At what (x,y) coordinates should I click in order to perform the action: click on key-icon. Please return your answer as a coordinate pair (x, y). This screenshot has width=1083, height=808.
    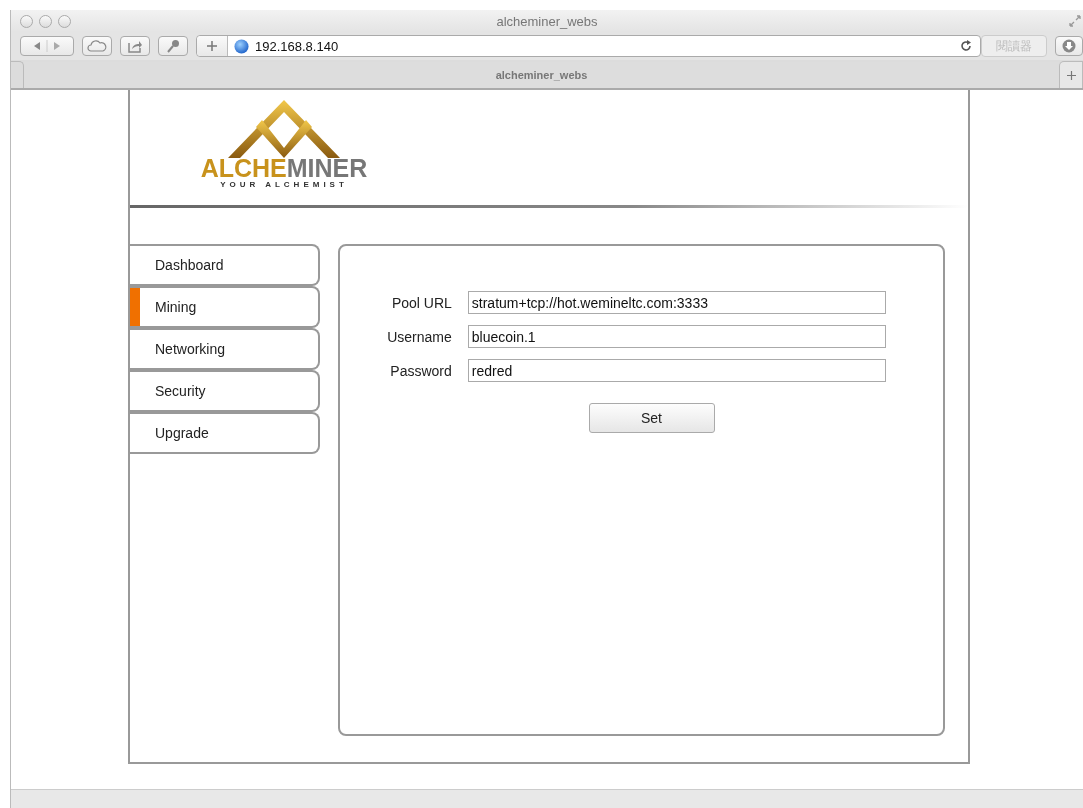
    Looking at the image, I should click on (173, 46).